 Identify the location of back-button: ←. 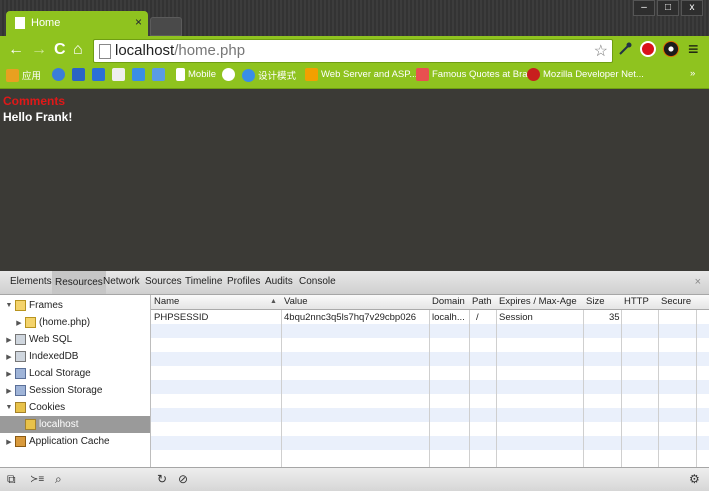
(16, 50).